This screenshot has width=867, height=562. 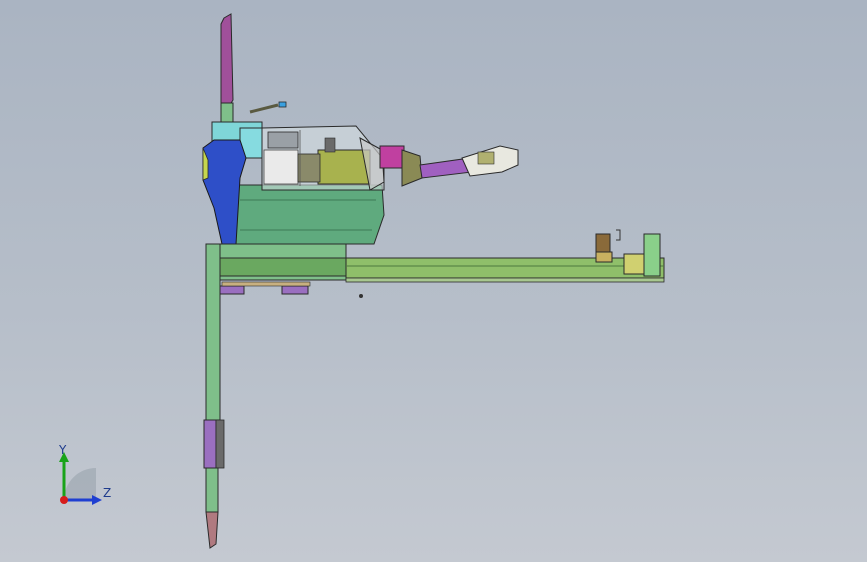 I want to click on y-axis-label: Y, so click(x=63, y=450).